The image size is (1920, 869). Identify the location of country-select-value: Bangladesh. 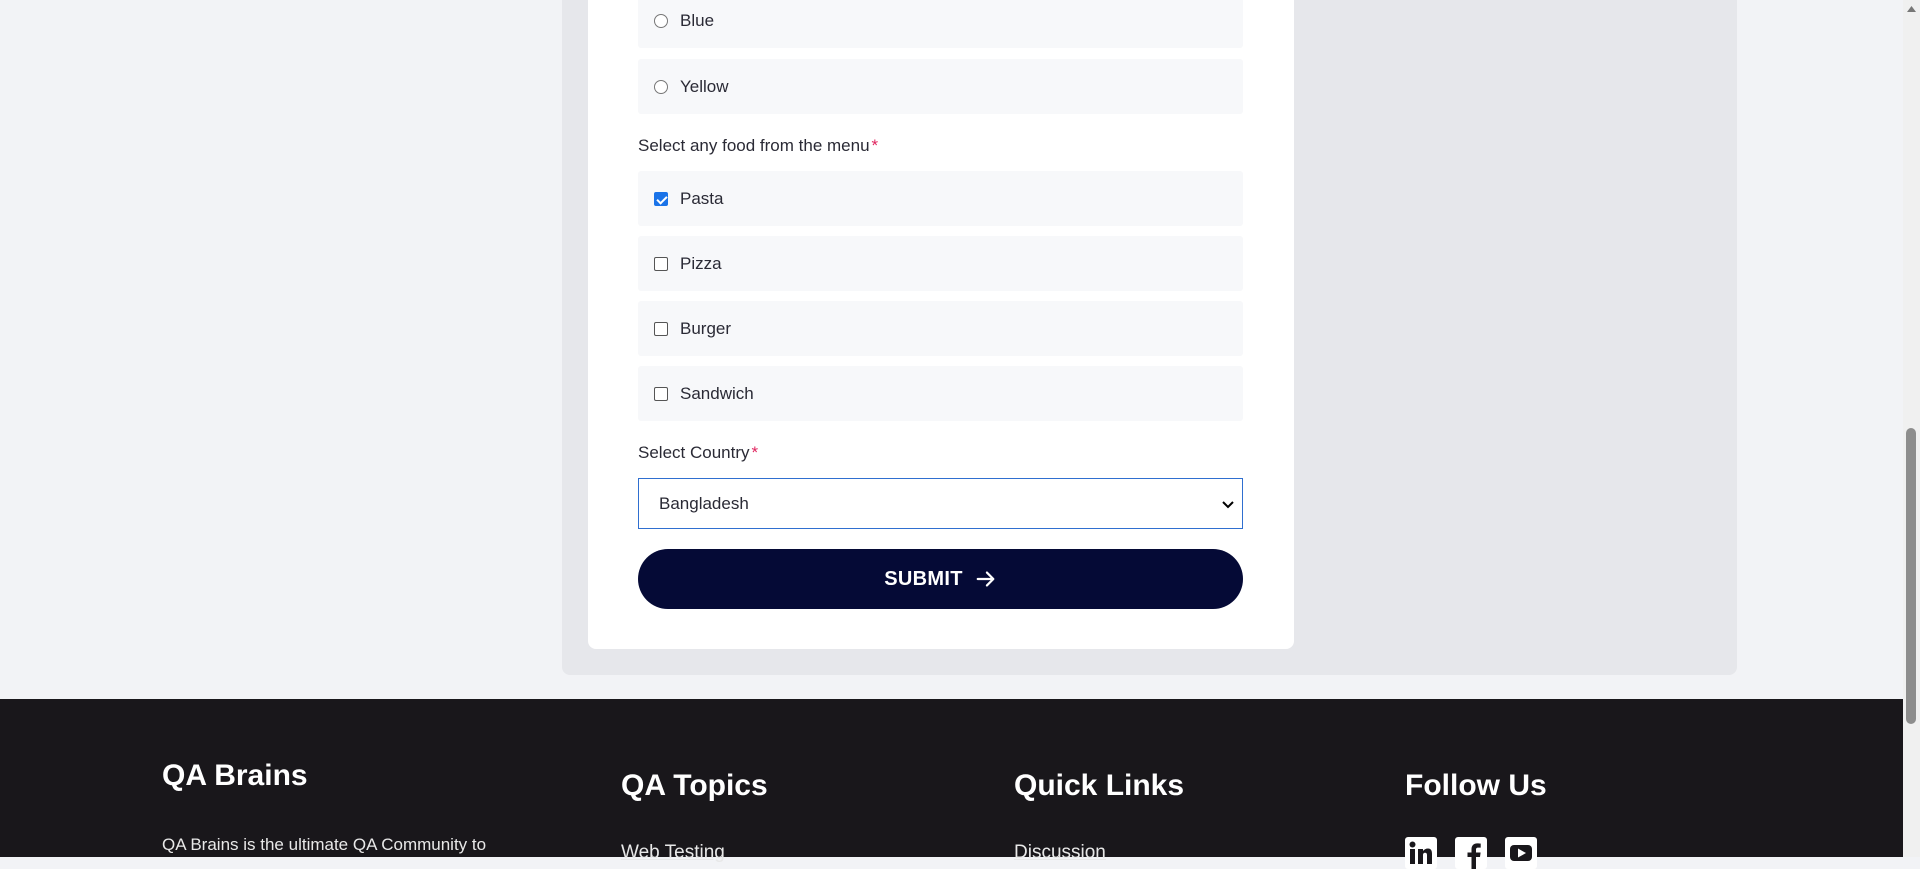
(704, 503).